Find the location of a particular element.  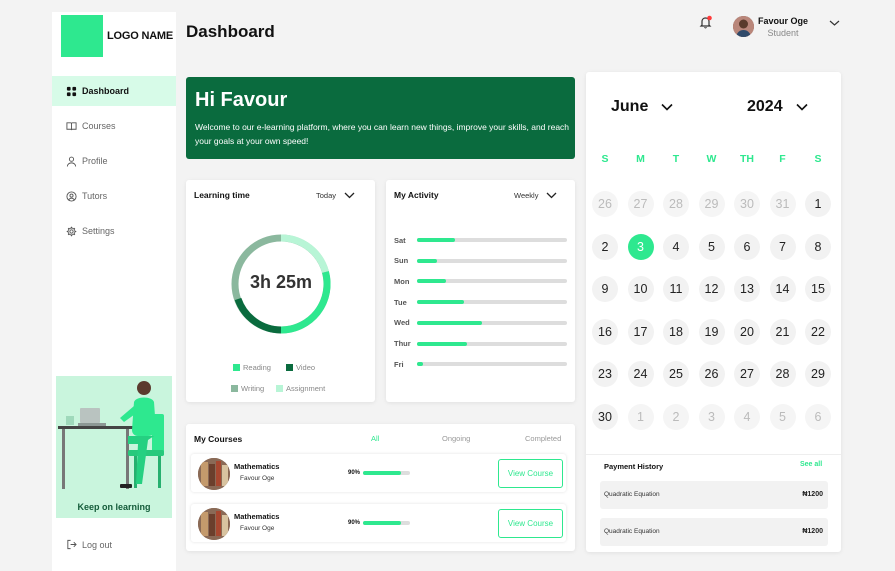

legend-label: Video is located at coordinates (306, 367).